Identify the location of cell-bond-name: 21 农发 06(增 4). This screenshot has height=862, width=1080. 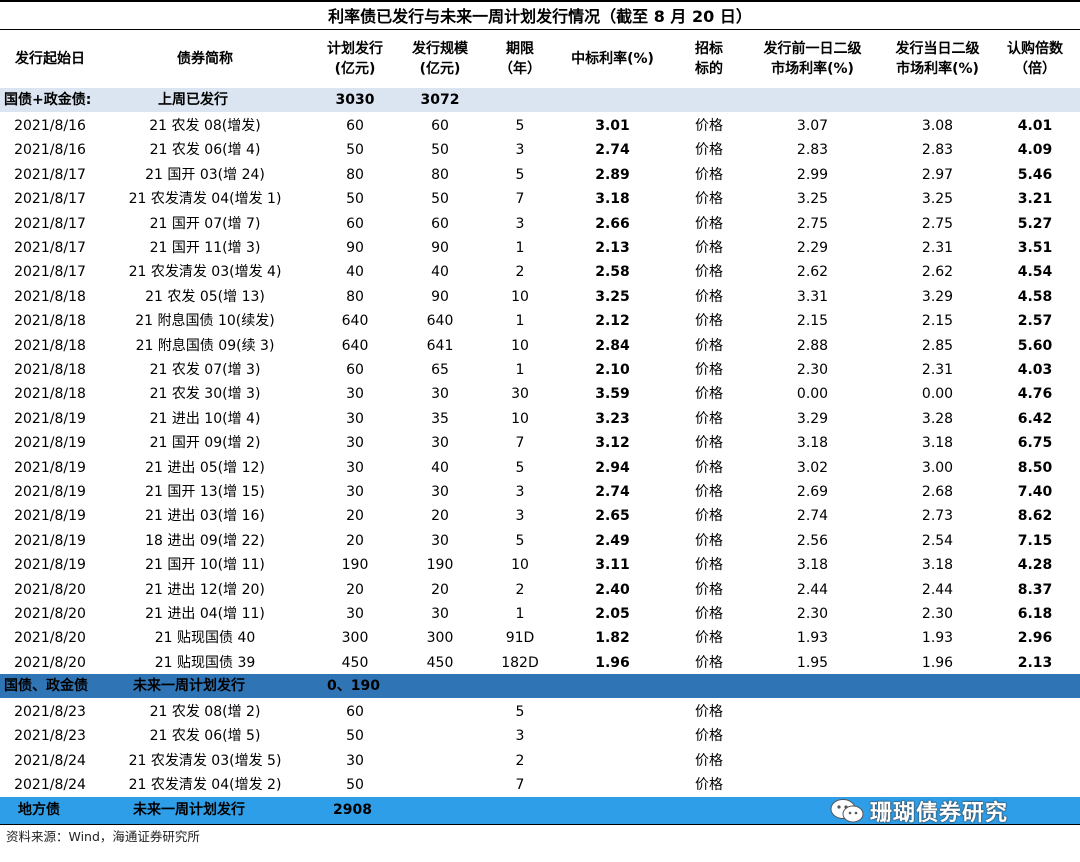
(205, 150).